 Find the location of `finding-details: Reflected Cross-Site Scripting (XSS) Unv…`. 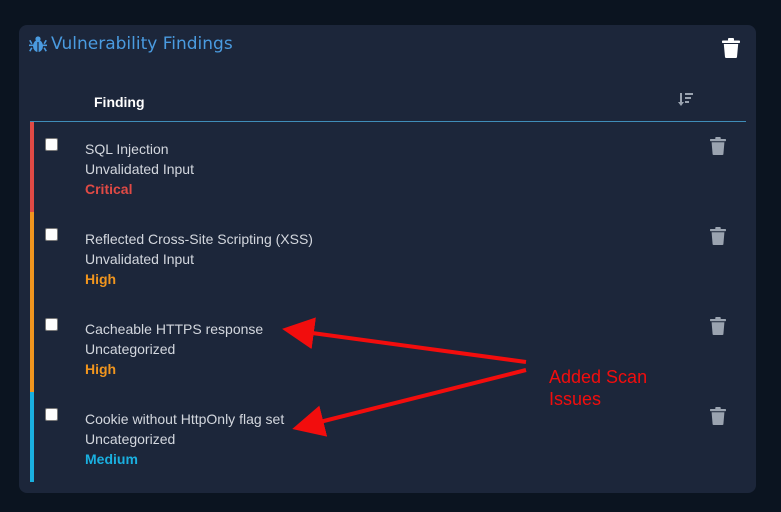

finding-details: Reflected Cross-Site Scripting (XSS) Unv… is located at coordinates (199, 259).